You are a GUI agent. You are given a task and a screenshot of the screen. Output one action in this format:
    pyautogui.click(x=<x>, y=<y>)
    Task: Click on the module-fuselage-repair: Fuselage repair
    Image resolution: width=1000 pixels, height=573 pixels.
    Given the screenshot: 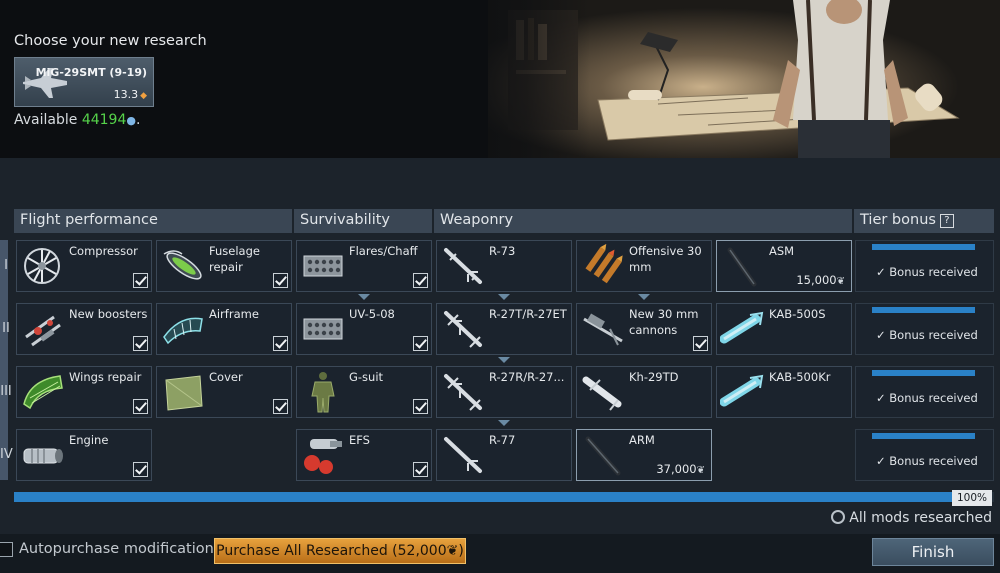 What is the action you would take?
    pyautogui.click(x=224, y=266)
    